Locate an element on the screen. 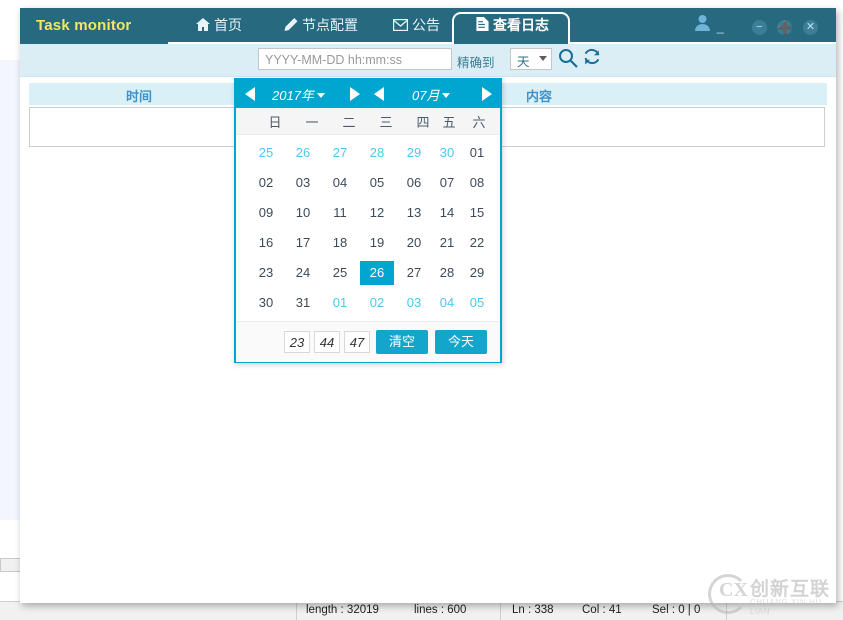 This screenshot has width=843, height=620. top-navigation-bar: Task monitor 首页 节点配置 公告 查看日志 _ − ➕ ✕ is located at coordinates (428, 27).